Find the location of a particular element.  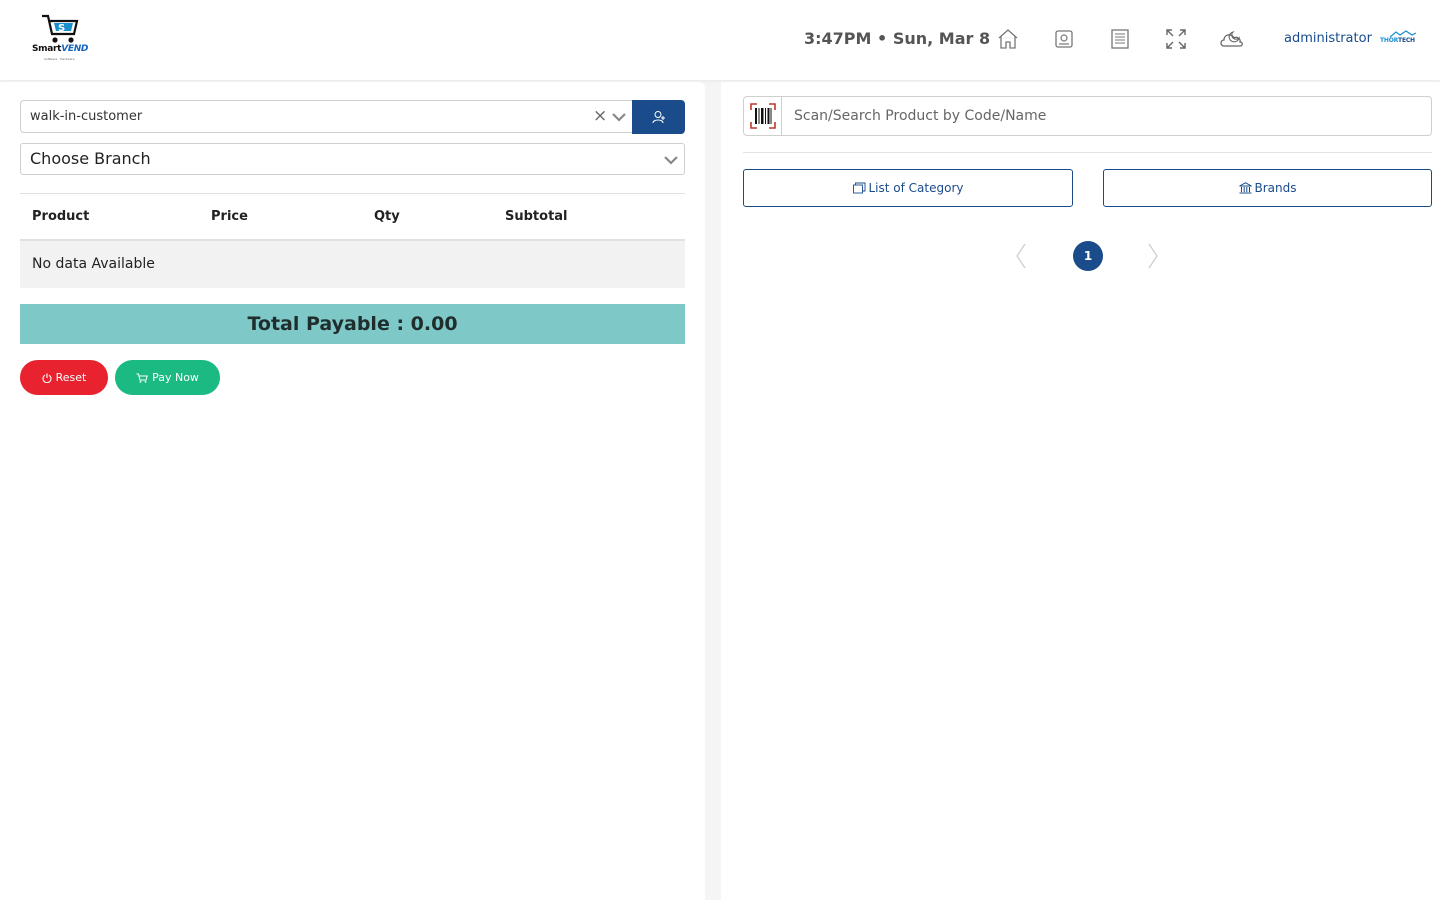

datetime-display: 3:47PM • Sun, Mar 8 is located at coordinates (897, 38).